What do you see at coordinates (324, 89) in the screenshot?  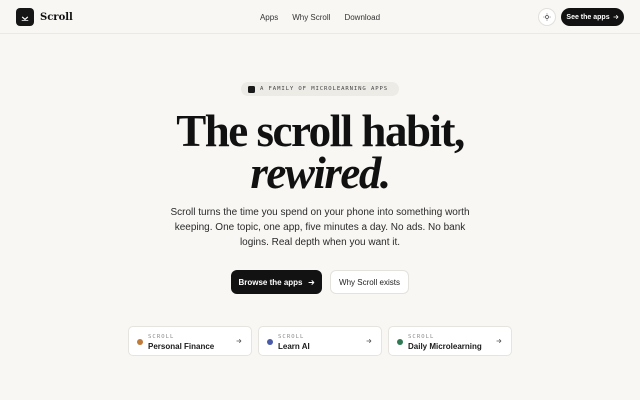 I see `eyebrow-text: A FAMILY OF MICROLEARNING APPS` at bounding box center [324, 89].